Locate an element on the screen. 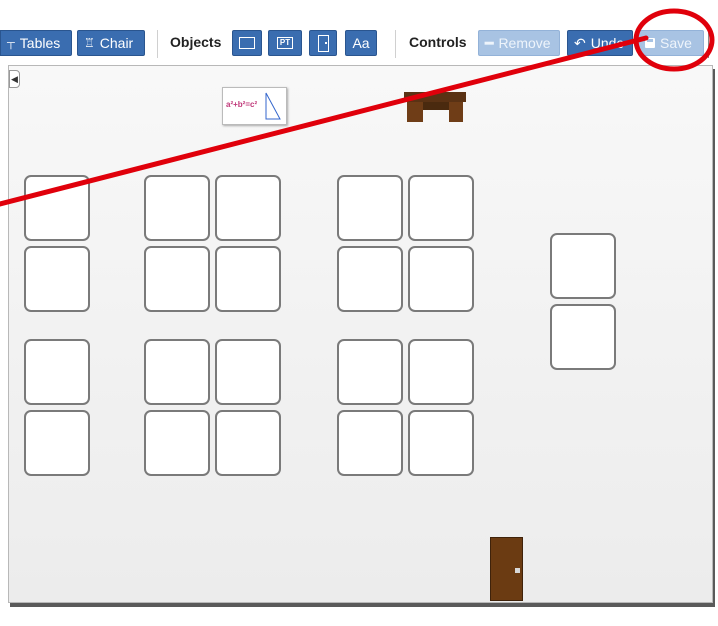  whiteboard-icon is located at coordinates (247, 43).